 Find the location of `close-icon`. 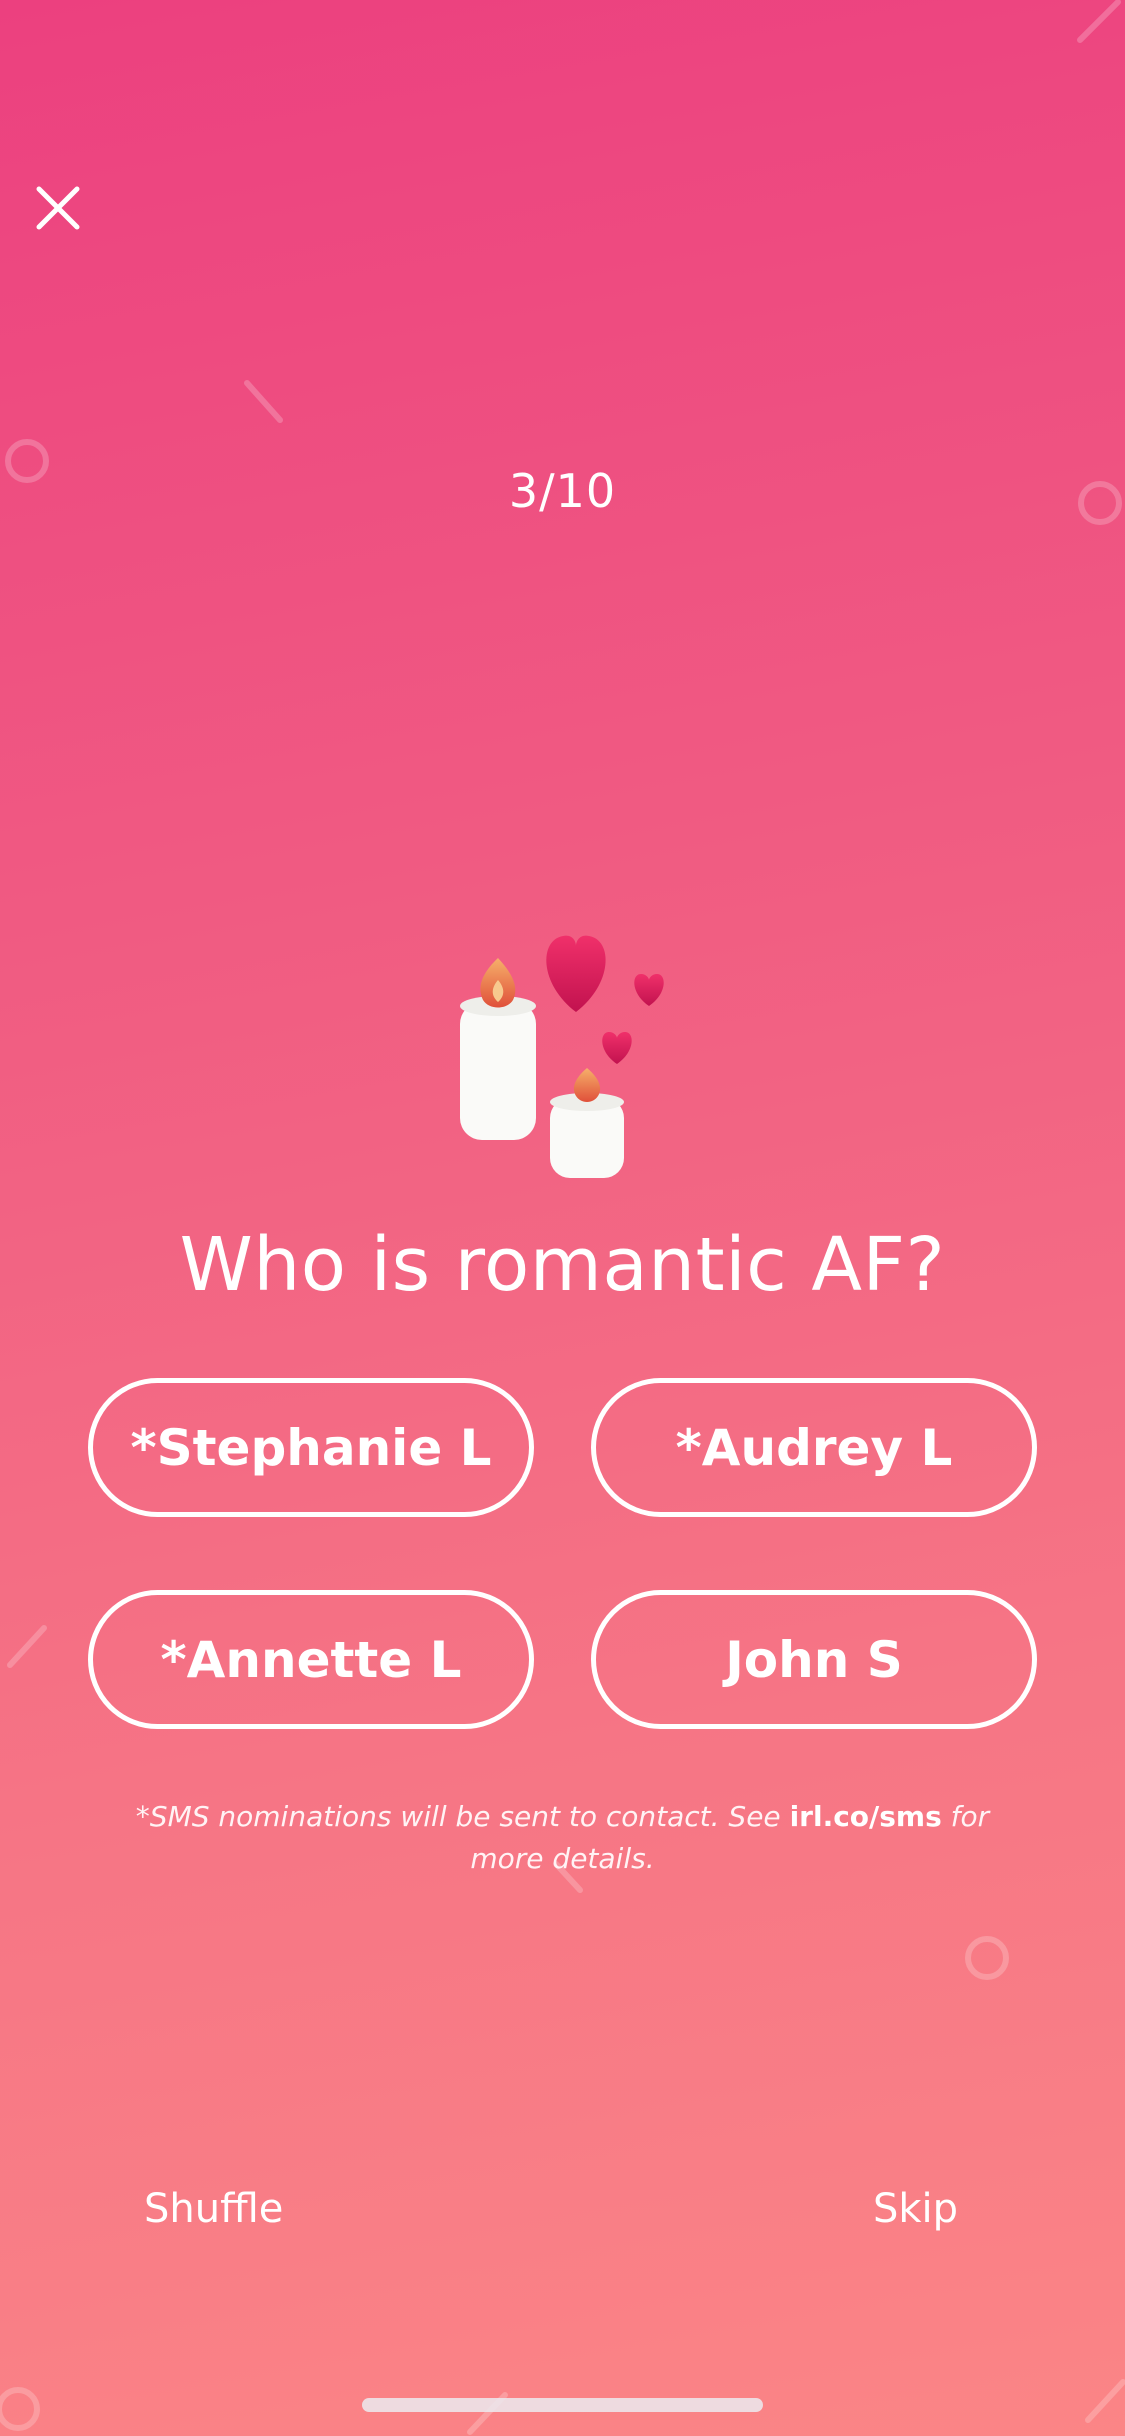

close-icon is located at coordinates (58, 208).